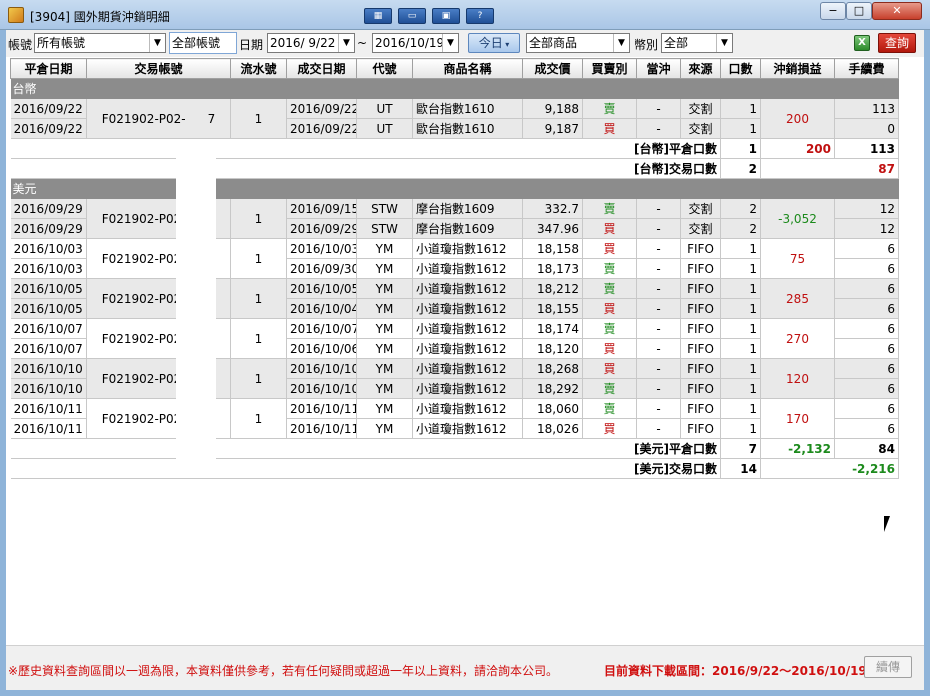 The height and width of the screenshot is (696, 930). I want to click on price-cell: 347.96, so click(552, 228).